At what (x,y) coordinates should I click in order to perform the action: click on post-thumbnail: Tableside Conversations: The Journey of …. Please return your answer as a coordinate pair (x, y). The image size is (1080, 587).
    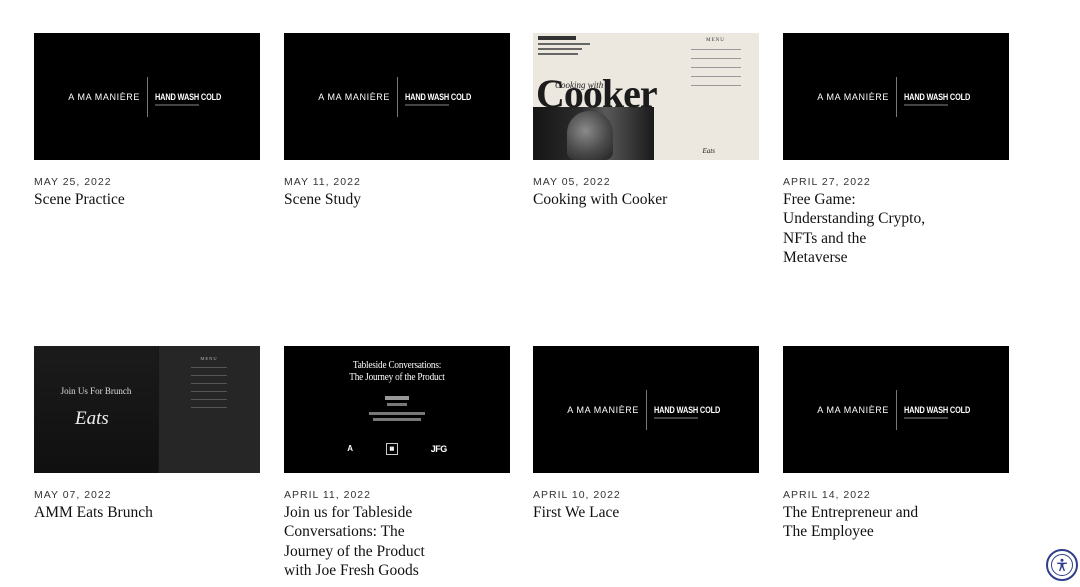
    Looking at the image, I should click on (397, 409).